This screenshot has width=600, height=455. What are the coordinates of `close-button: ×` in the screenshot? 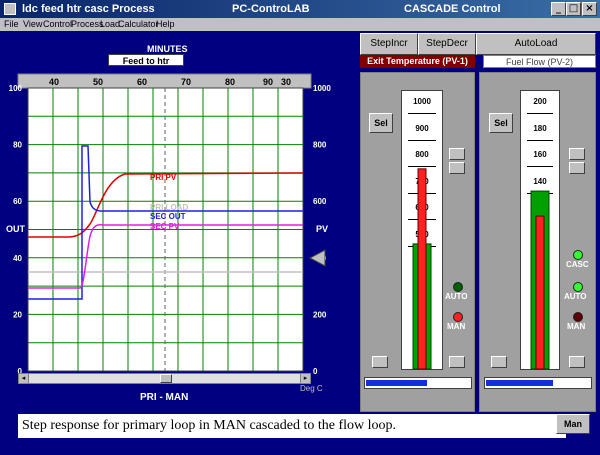 It's located at (589, 9).